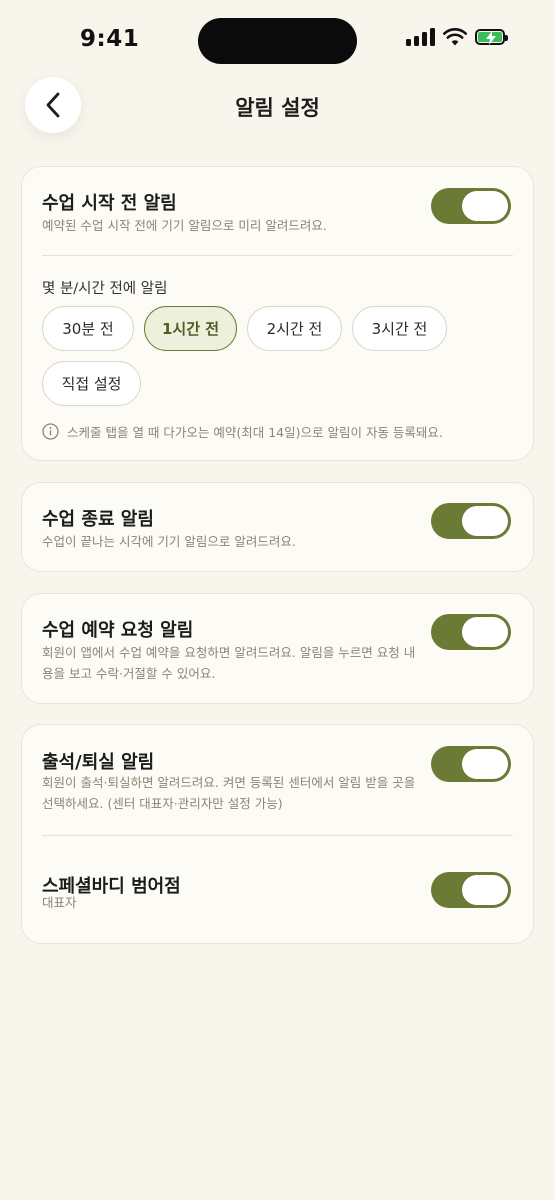 The height and width of the screenshot is (1200, 555). I want to click on class-end-toggle, so click(471, 521).